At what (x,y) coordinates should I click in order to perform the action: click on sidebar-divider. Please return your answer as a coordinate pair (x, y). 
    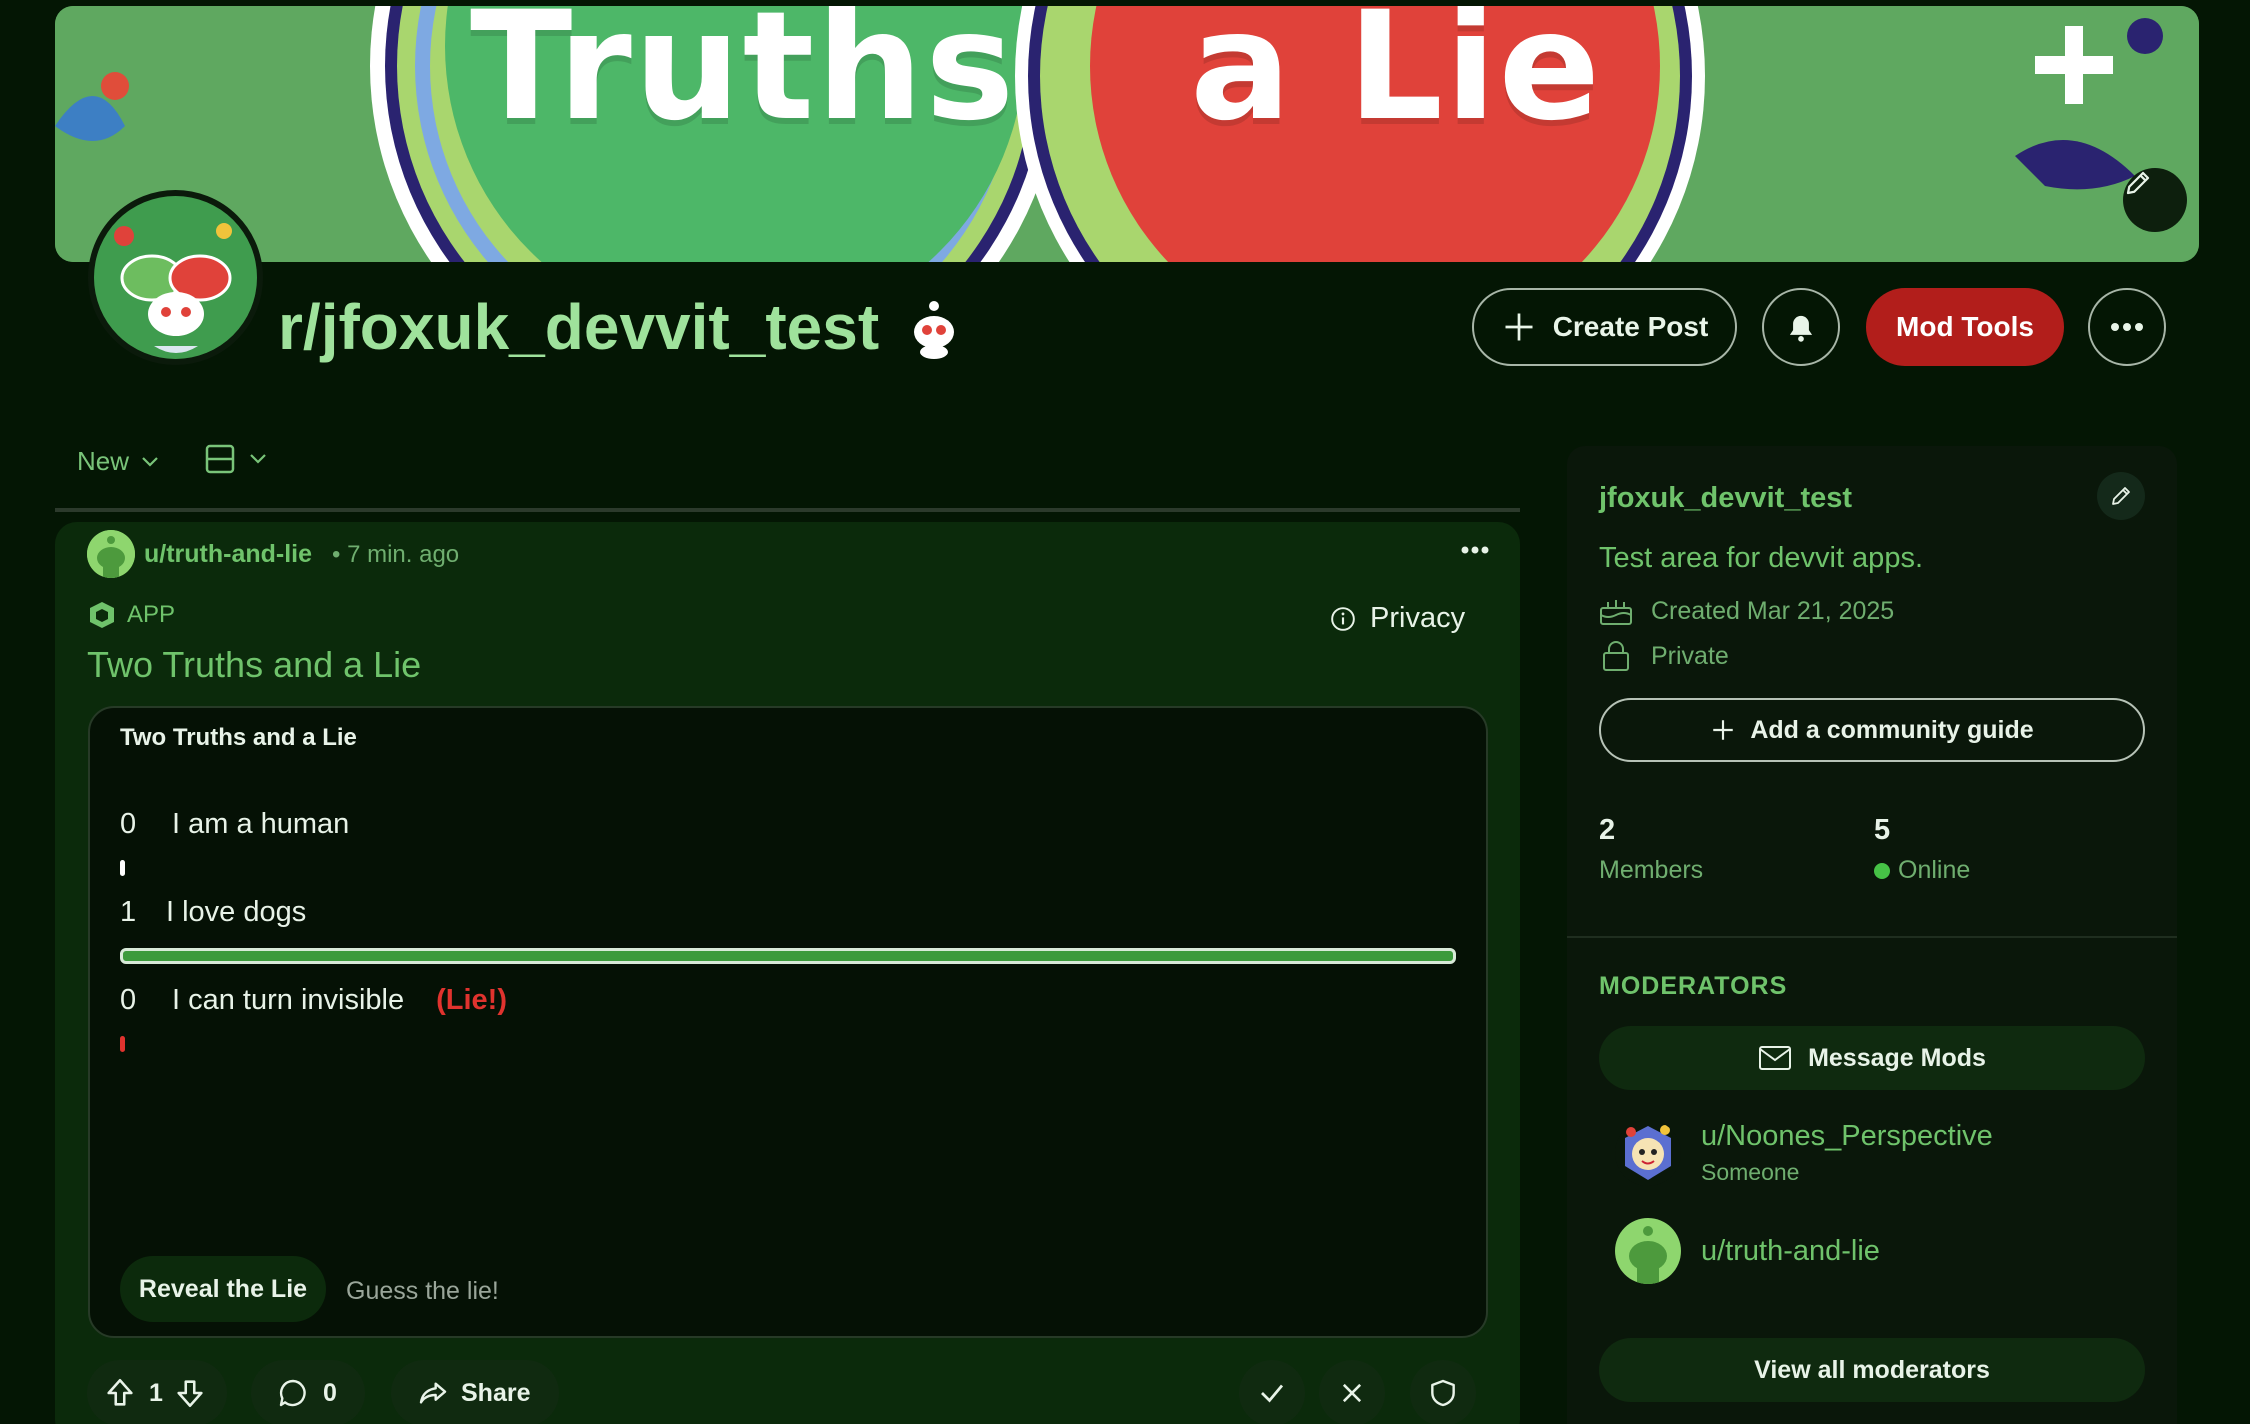
    Looking at the image, I should click on (1872, 937).